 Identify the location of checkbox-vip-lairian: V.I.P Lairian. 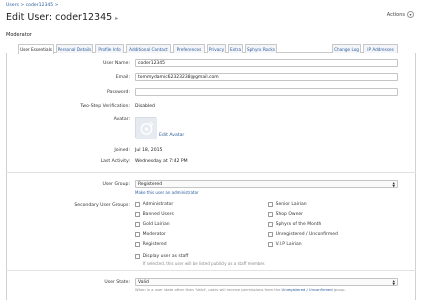
(285, 244).